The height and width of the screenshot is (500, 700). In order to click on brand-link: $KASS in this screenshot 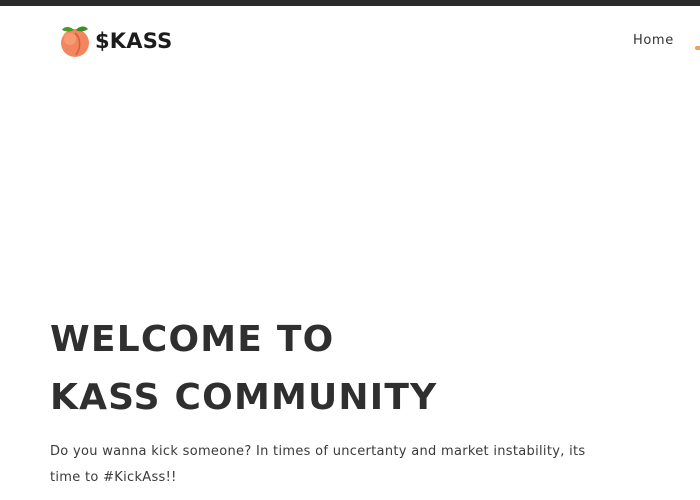, I will do `click(115, 41)`.